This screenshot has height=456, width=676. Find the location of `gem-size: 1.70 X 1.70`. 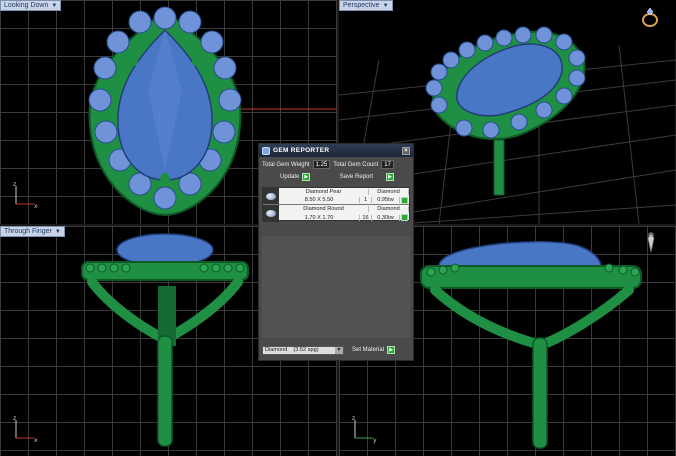

gem-size: 1.70 X 1.70 is located at coordinates (319, 217).